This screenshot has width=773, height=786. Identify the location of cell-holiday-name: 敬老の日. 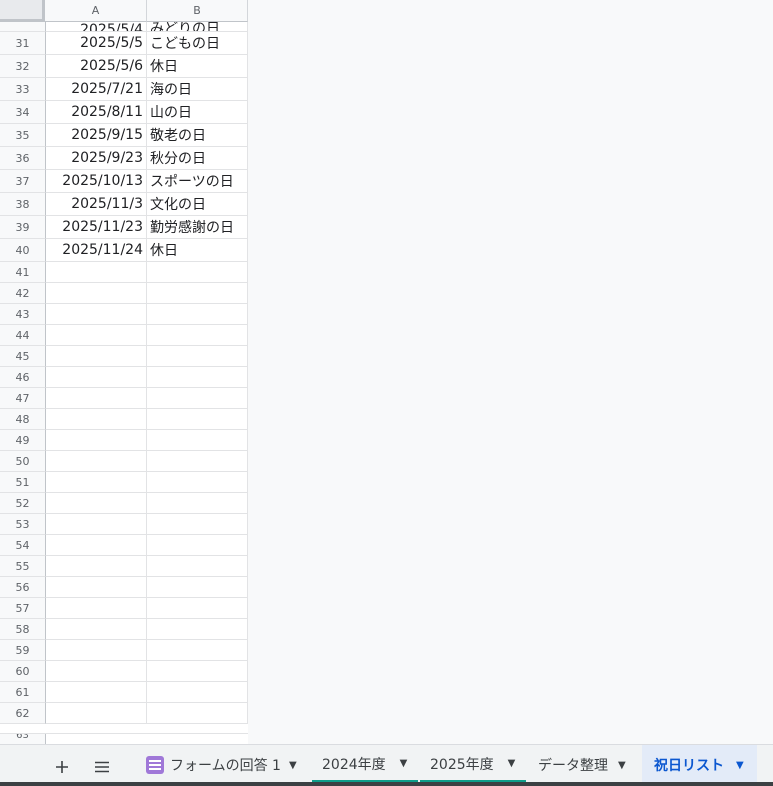
(197, 135).